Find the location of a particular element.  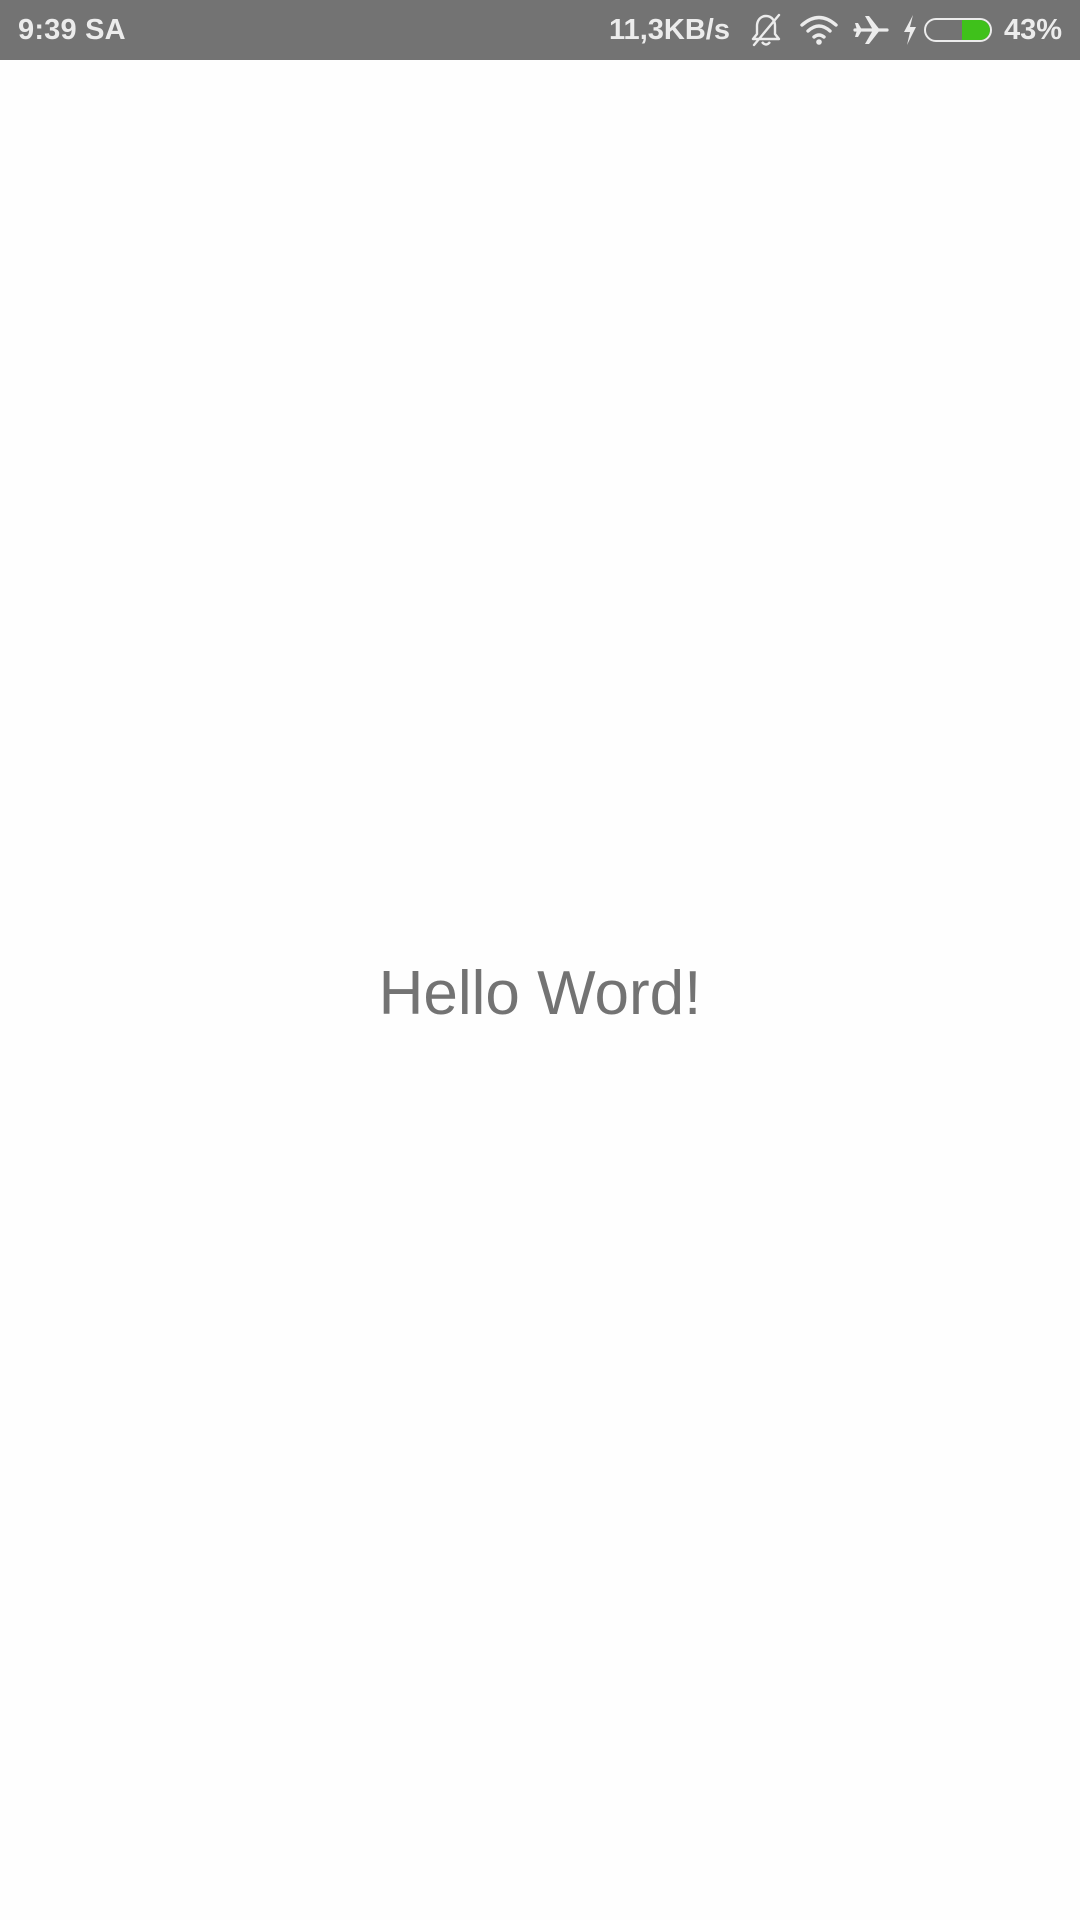

status-time: 9:39 SA is located at coordinates (72, 29).